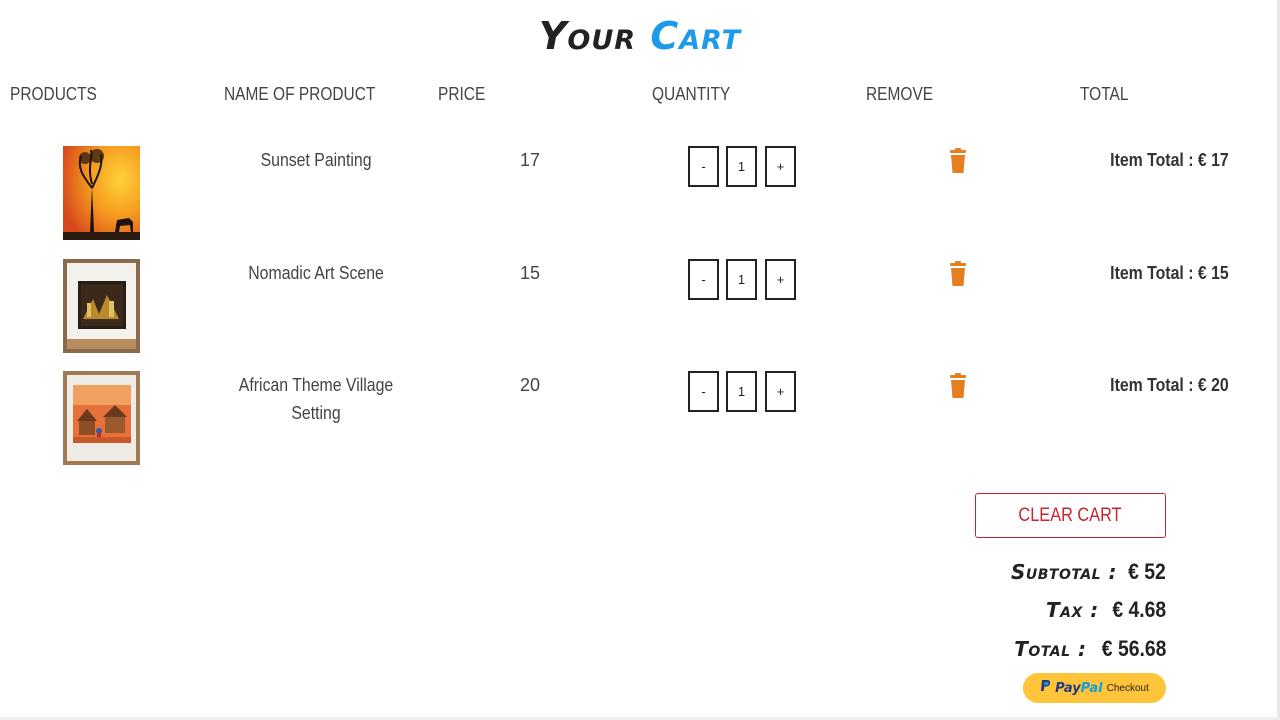 The height and width of the screenshot is (720, 1280). What do you see at coordinates (53, 94) in the screenshot?
I see `column-header-products: PRODUCTS` at bounding box center [53, 94].